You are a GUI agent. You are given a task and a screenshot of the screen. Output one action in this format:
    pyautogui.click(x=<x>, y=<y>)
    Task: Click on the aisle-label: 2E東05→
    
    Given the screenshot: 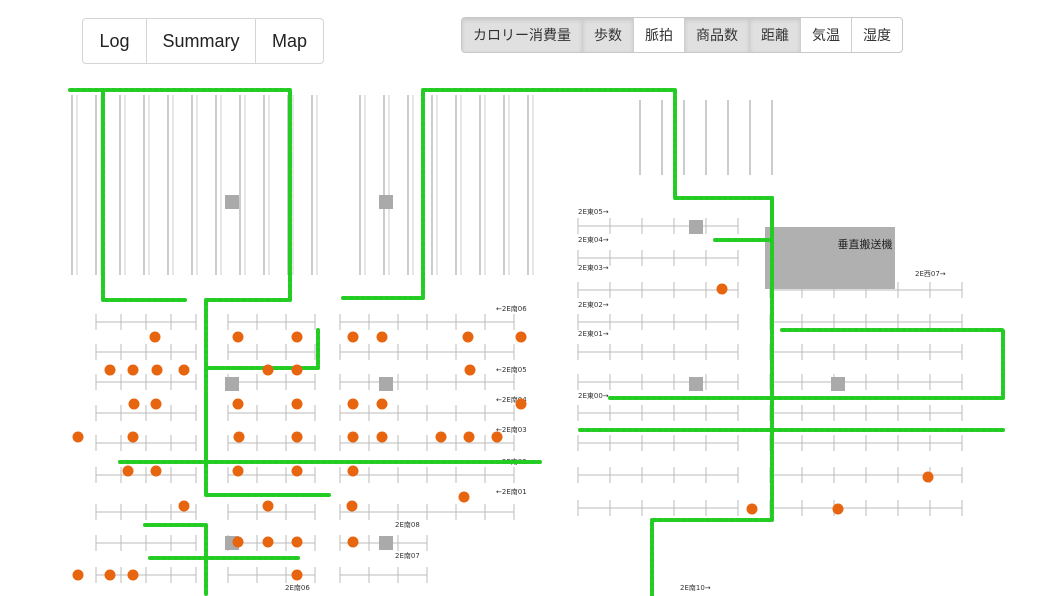 What is the action you would take?
    pyautogui.click(x=593, y=211)
    